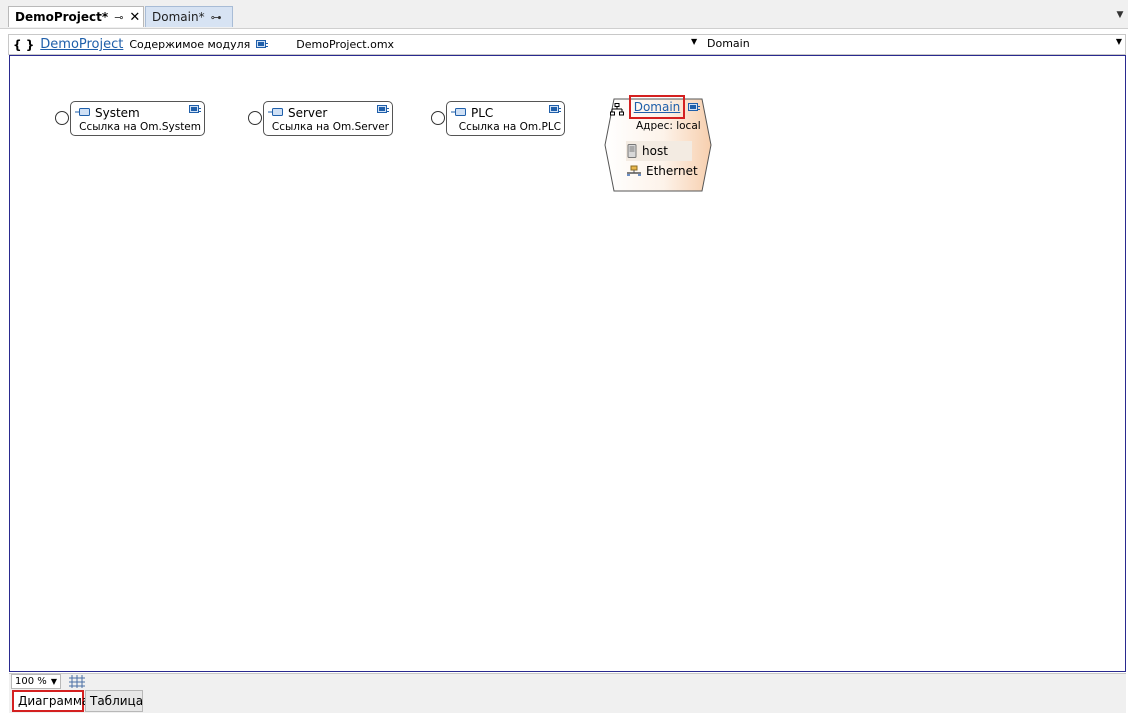 The width and height of the screenshot is (1128, 715). Describe the element at coordinates (81, 44) in the screenshot. I see `project-link: DemoProject` at that location.